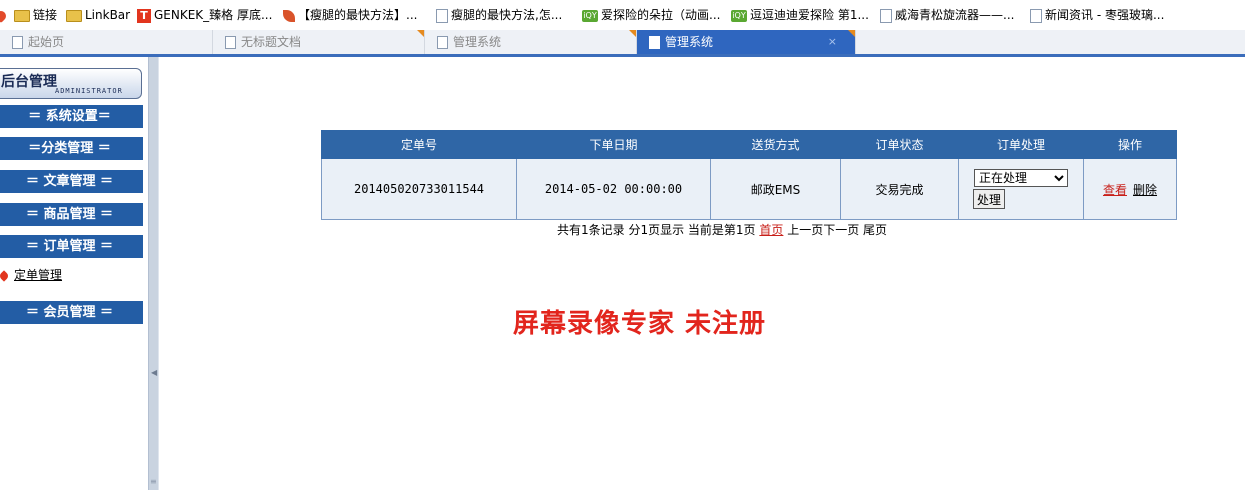 The height and width of the screenshot is (490, 1245). What do you see at coordinates (419, 189) in the screenshot?
I see `cell-order-no: 201405020733011544` at bounding box center [419, 189].